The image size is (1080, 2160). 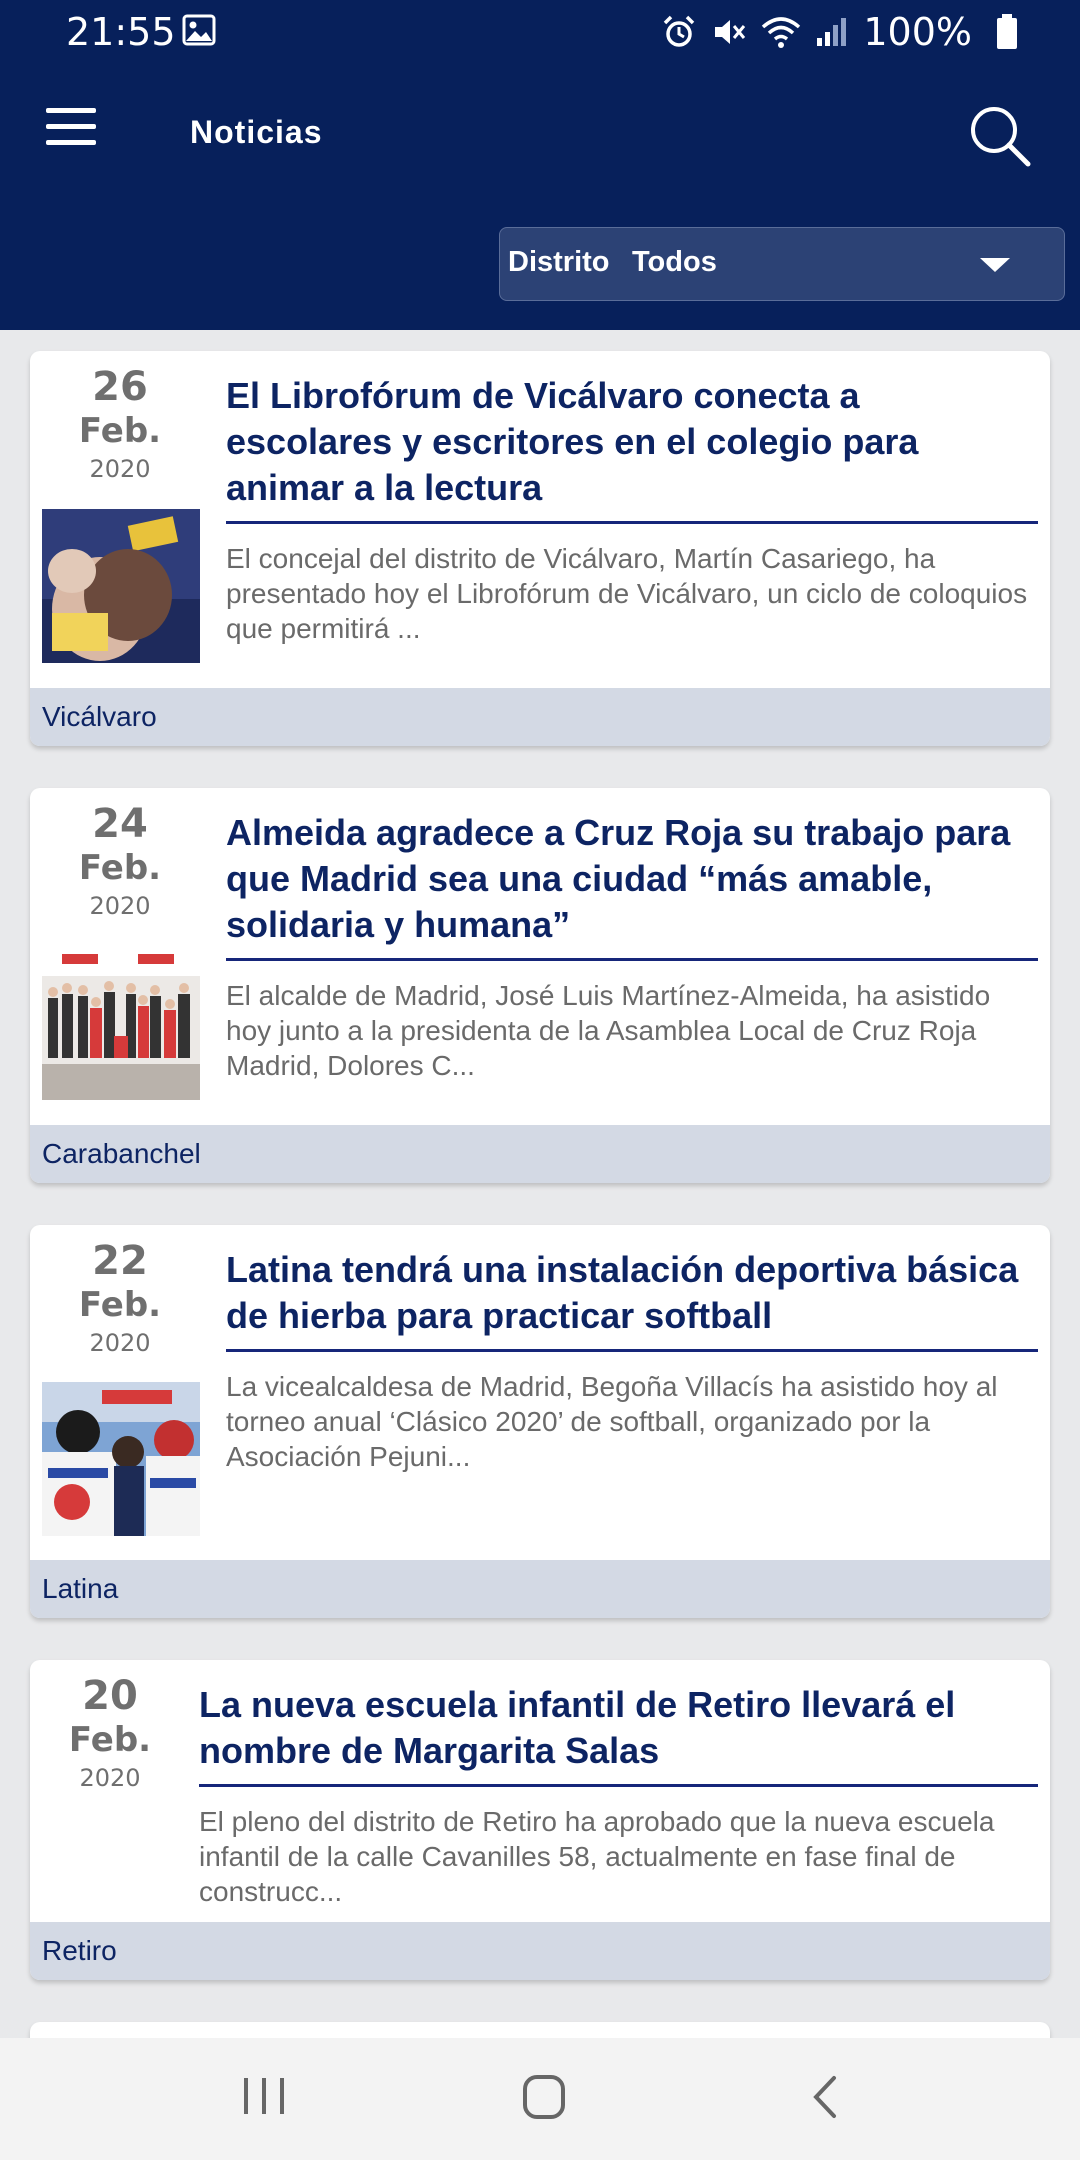 I want to click on district-filter-dropdown: Distrito Todos, so click(x=782, y=264).